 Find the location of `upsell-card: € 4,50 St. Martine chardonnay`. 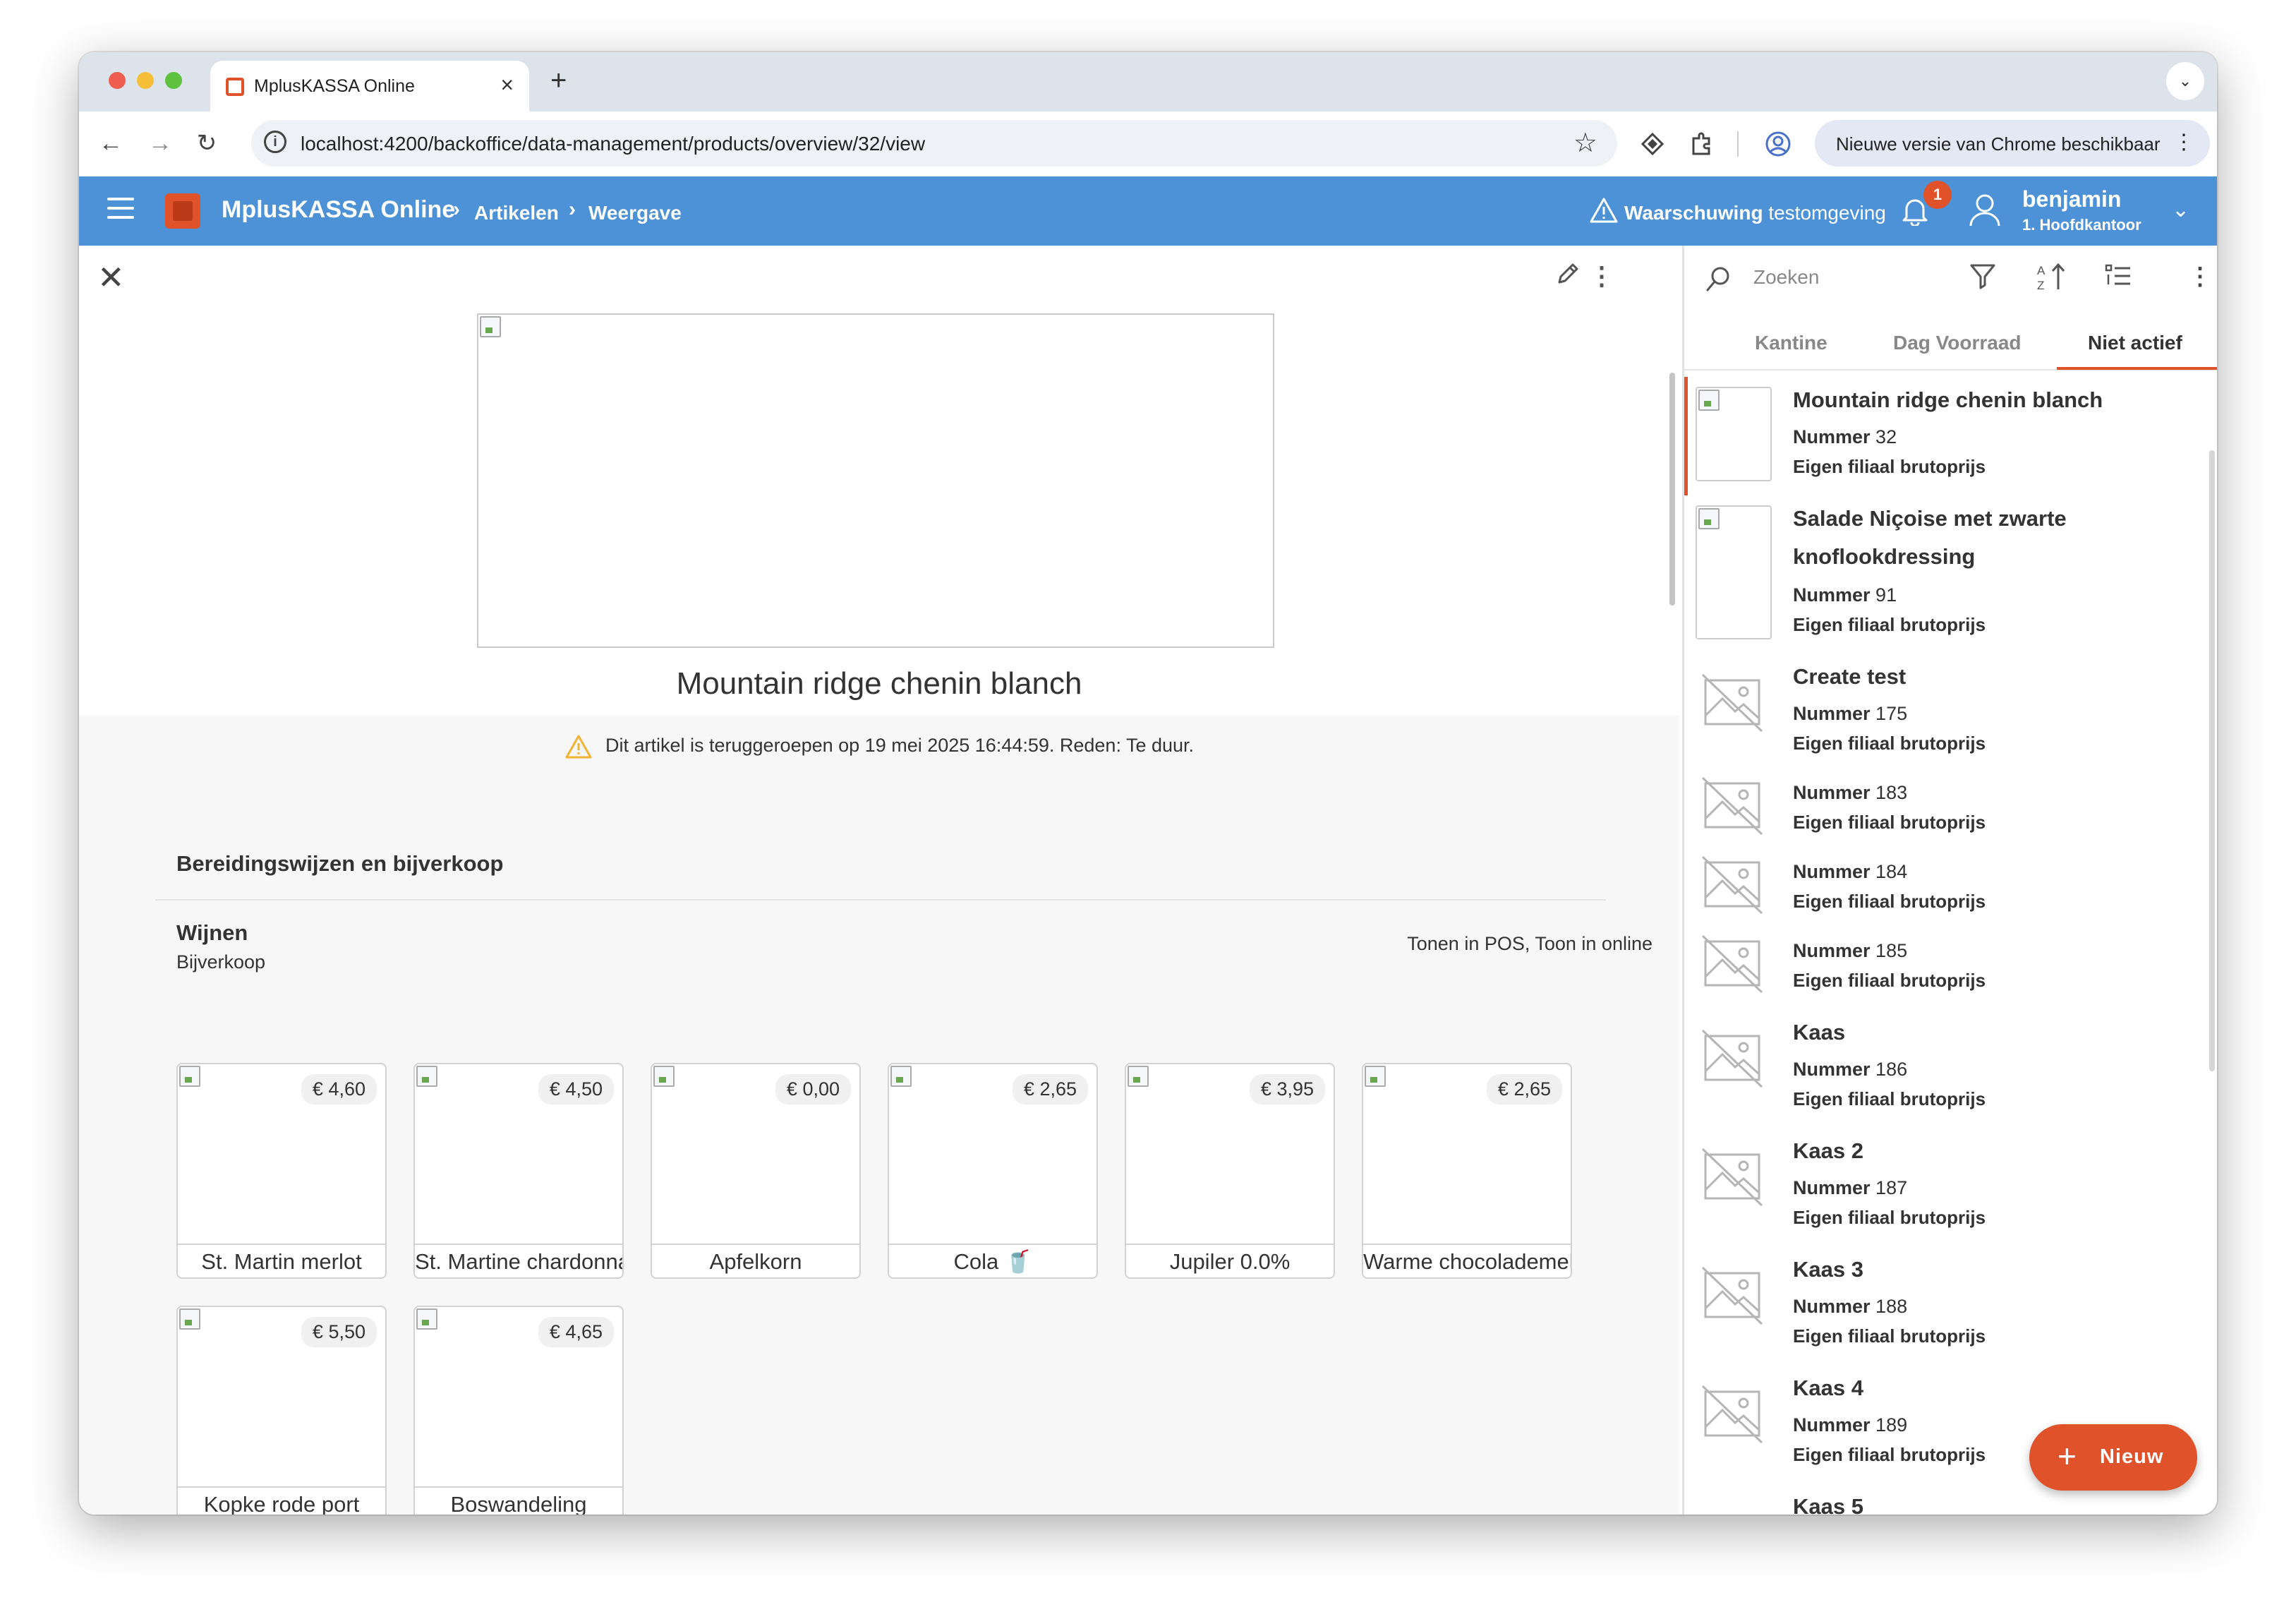

upsell-card: € 4,50 St. Martine chardonnay is located at coordinates (518, 1171).